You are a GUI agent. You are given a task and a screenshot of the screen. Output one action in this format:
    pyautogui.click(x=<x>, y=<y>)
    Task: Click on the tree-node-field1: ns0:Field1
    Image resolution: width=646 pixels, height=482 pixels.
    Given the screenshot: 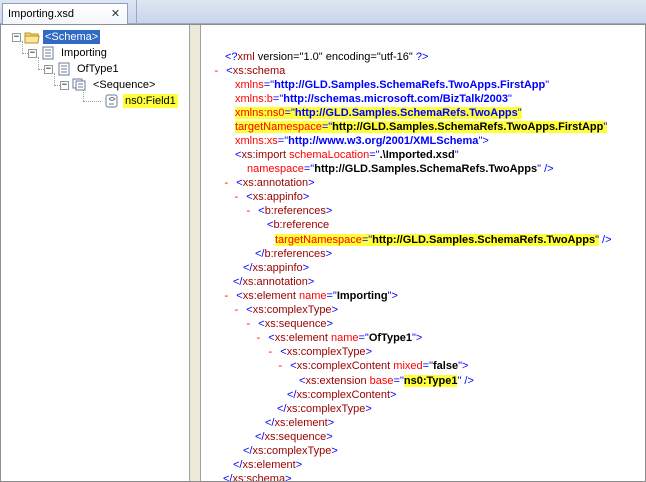 What is the action you would take?
    pyautogui.click(x=141, y=101)
    